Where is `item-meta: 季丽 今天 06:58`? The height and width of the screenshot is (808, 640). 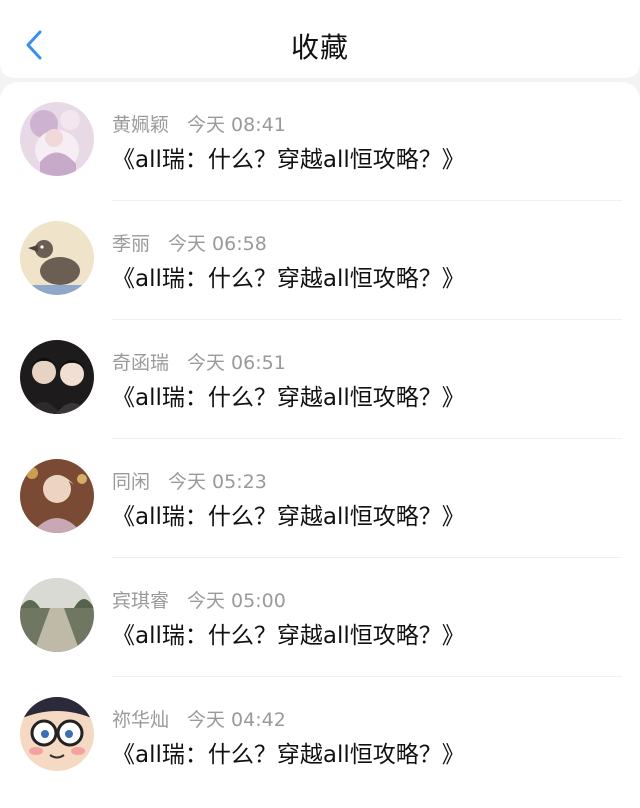 item-meta: 季丽 今天 06:58 is located at coordinates (189, 242).